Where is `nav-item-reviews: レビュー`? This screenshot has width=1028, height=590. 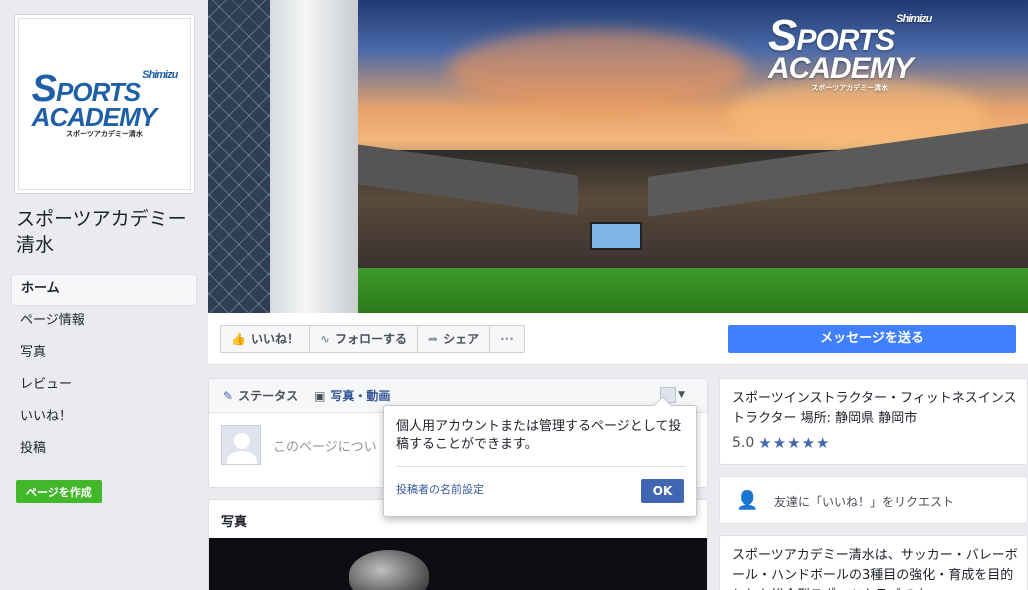
nav-item-reviews: レビュー is located at coordinates (104, 386).